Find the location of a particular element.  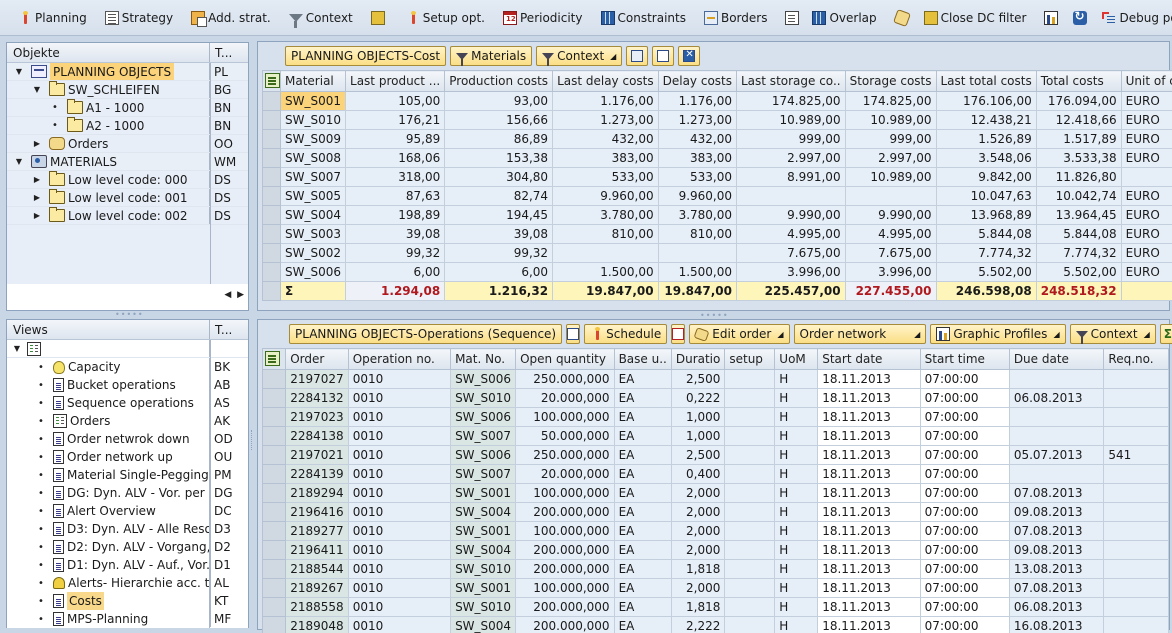

scroll-arrows: ◀ ▶ is located at coordinates (234, 295).